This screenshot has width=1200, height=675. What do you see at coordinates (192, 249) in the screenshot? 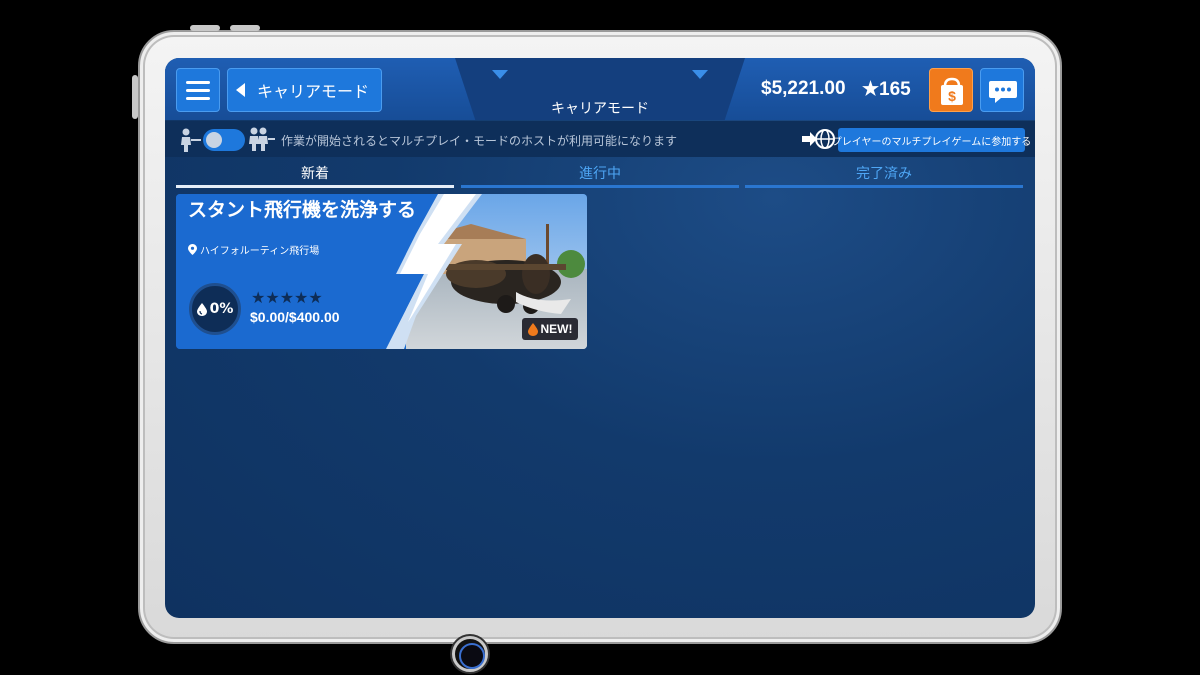
I see `map-pin-icon` at bounding box center [192, 249].